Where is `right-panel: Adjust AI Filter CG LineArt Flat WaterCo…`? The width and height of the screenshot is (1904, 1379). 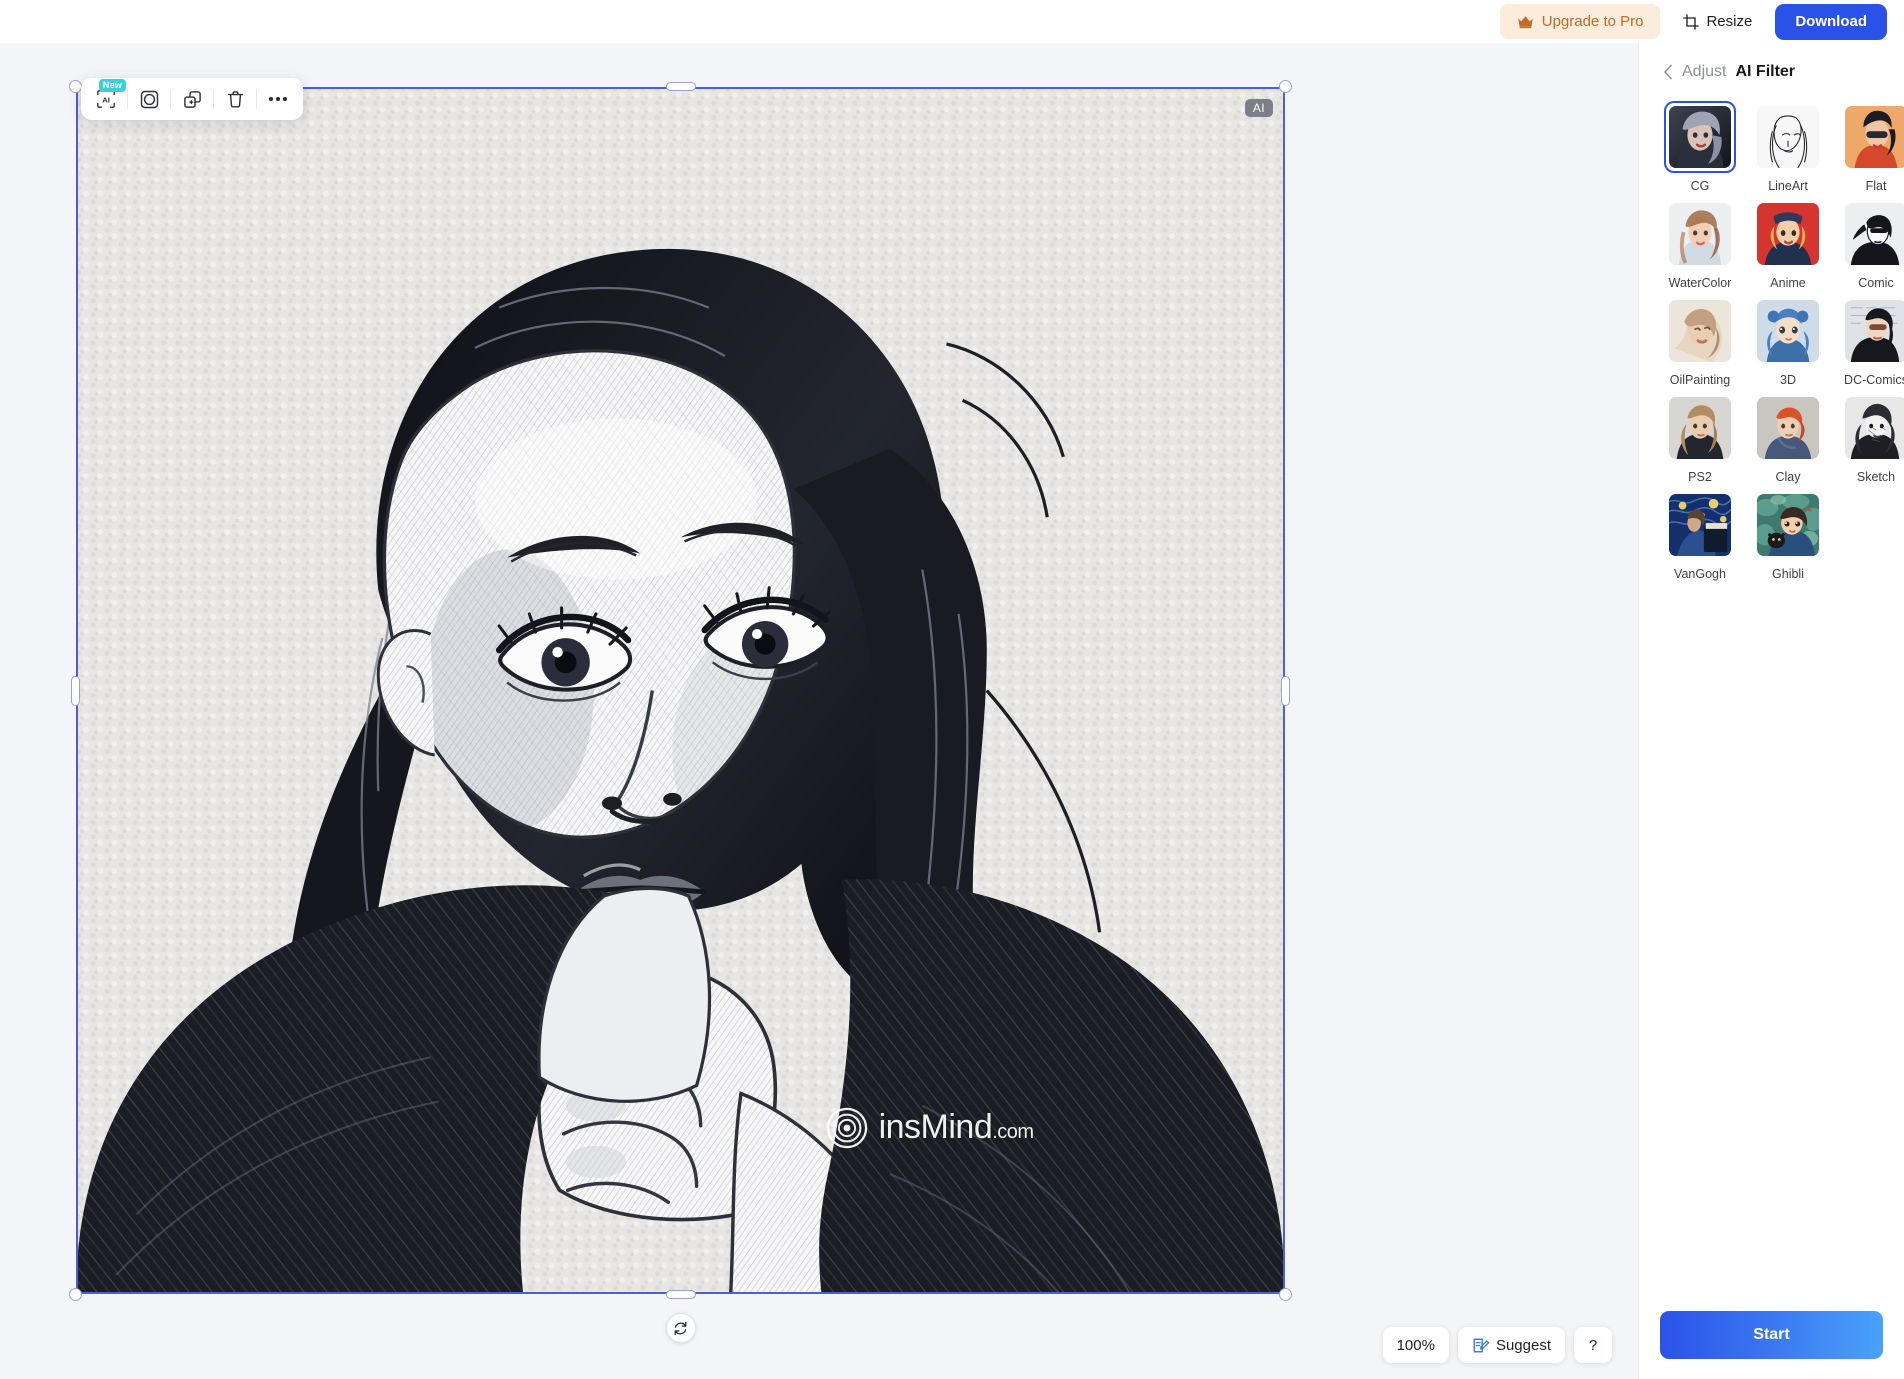 right-panel: Adjust AI Filter CG LineArt Flat WaterCo… is located at coordinates (1771, 711).